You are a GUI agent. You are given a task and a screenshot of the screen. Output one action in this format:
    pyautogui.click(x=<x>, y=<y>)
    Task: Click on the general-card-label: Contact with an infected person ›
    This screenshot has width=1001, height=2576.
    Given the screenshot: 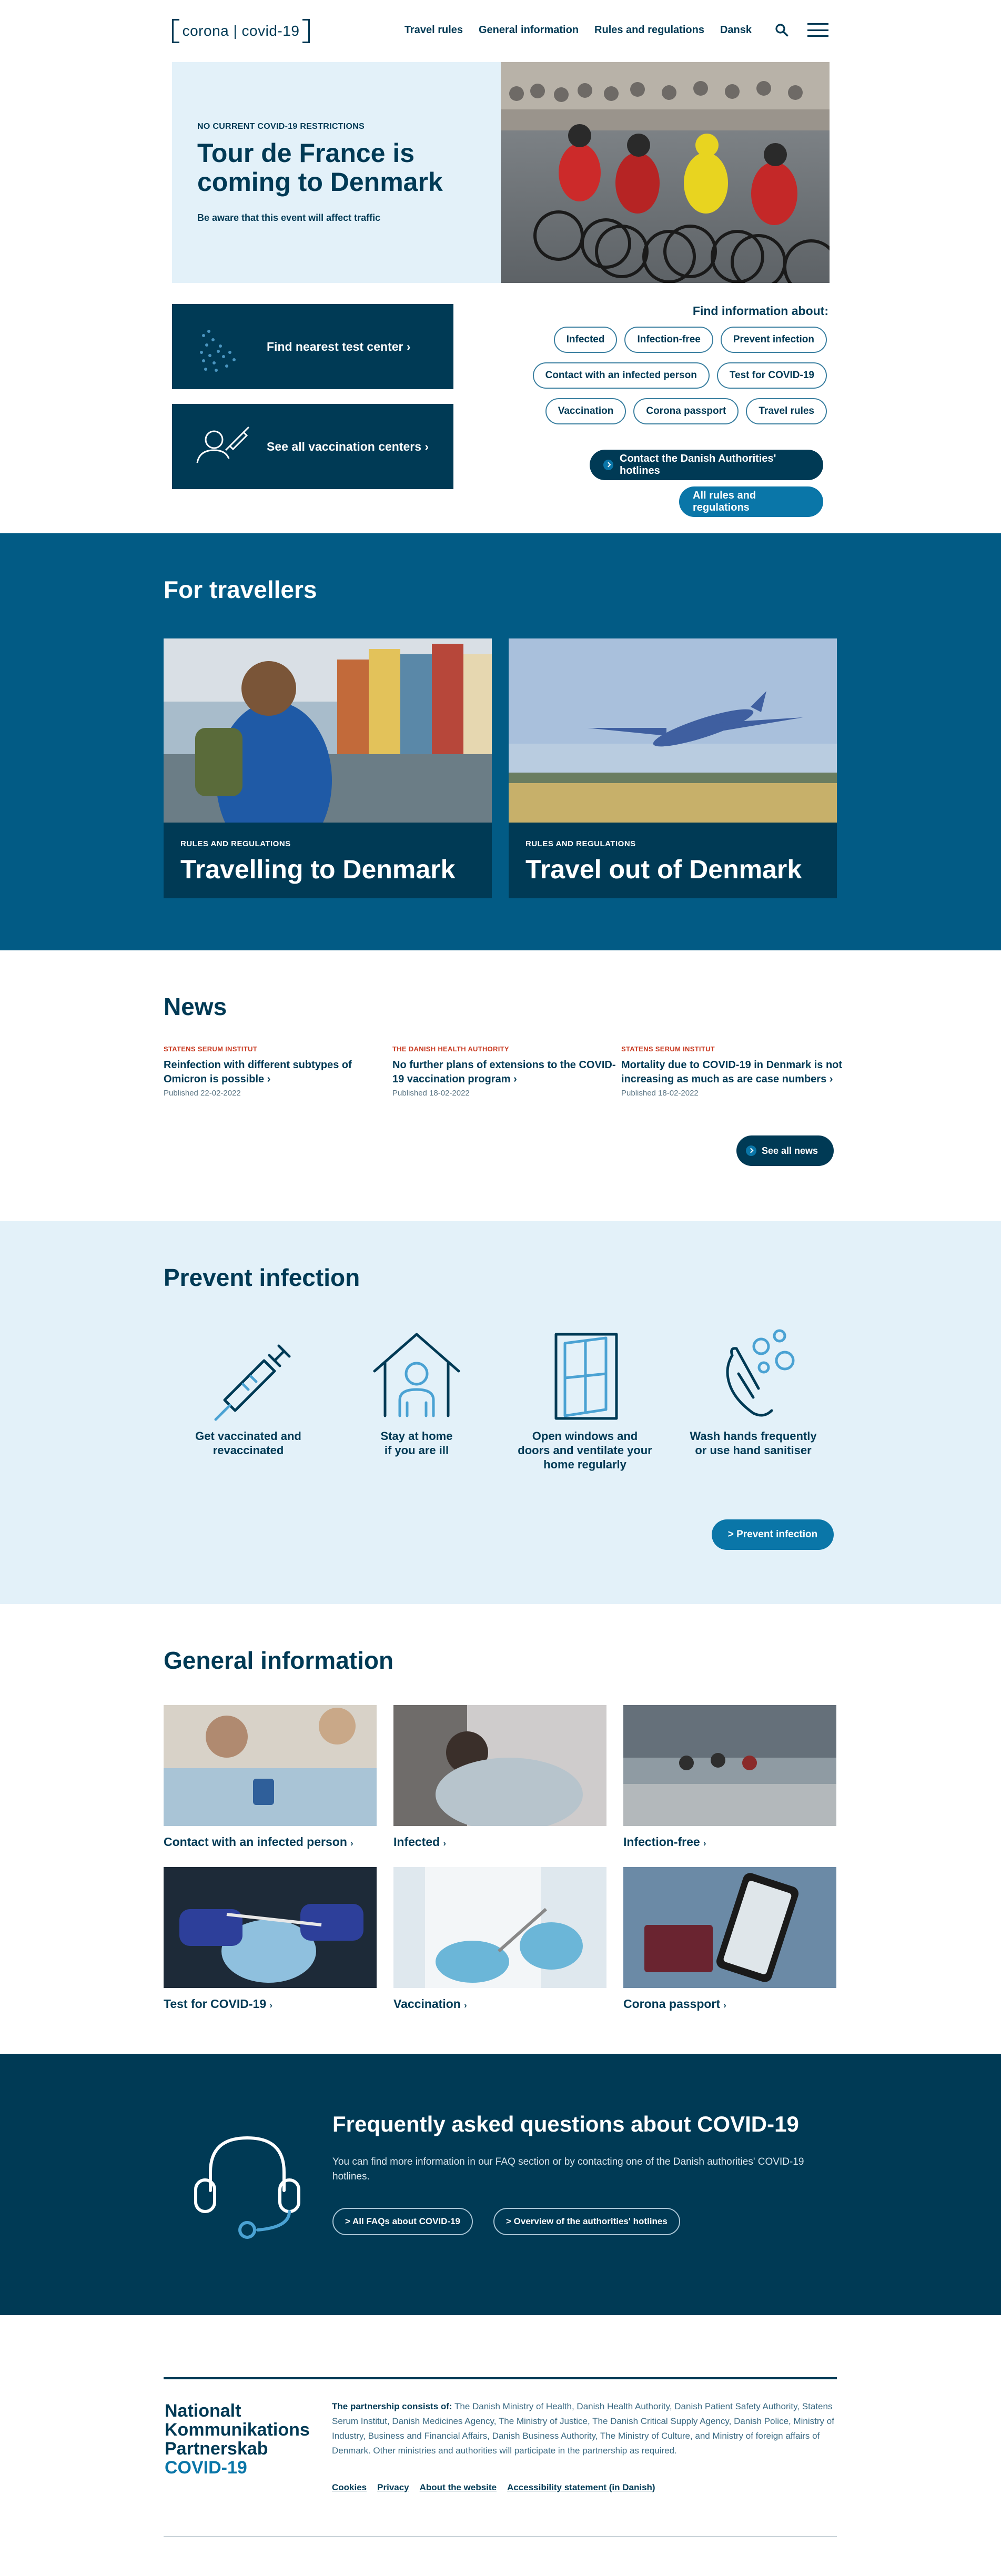 What is the action you would take?
    pyautogui.click(x=258, y=1842)
    